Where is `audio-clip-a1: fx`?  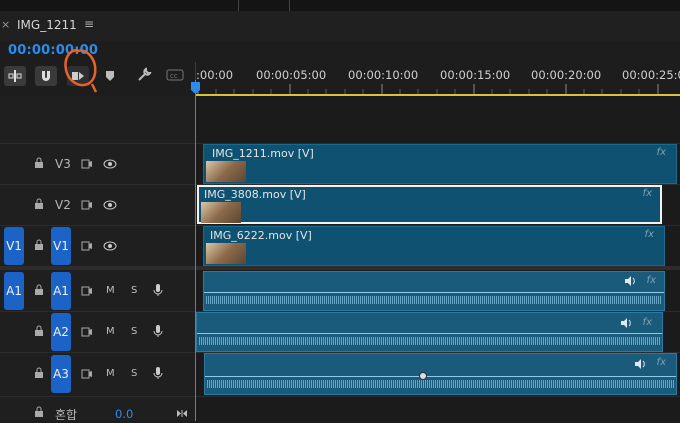
audio-clip-a1: fx is located at coordinates (434, 291).